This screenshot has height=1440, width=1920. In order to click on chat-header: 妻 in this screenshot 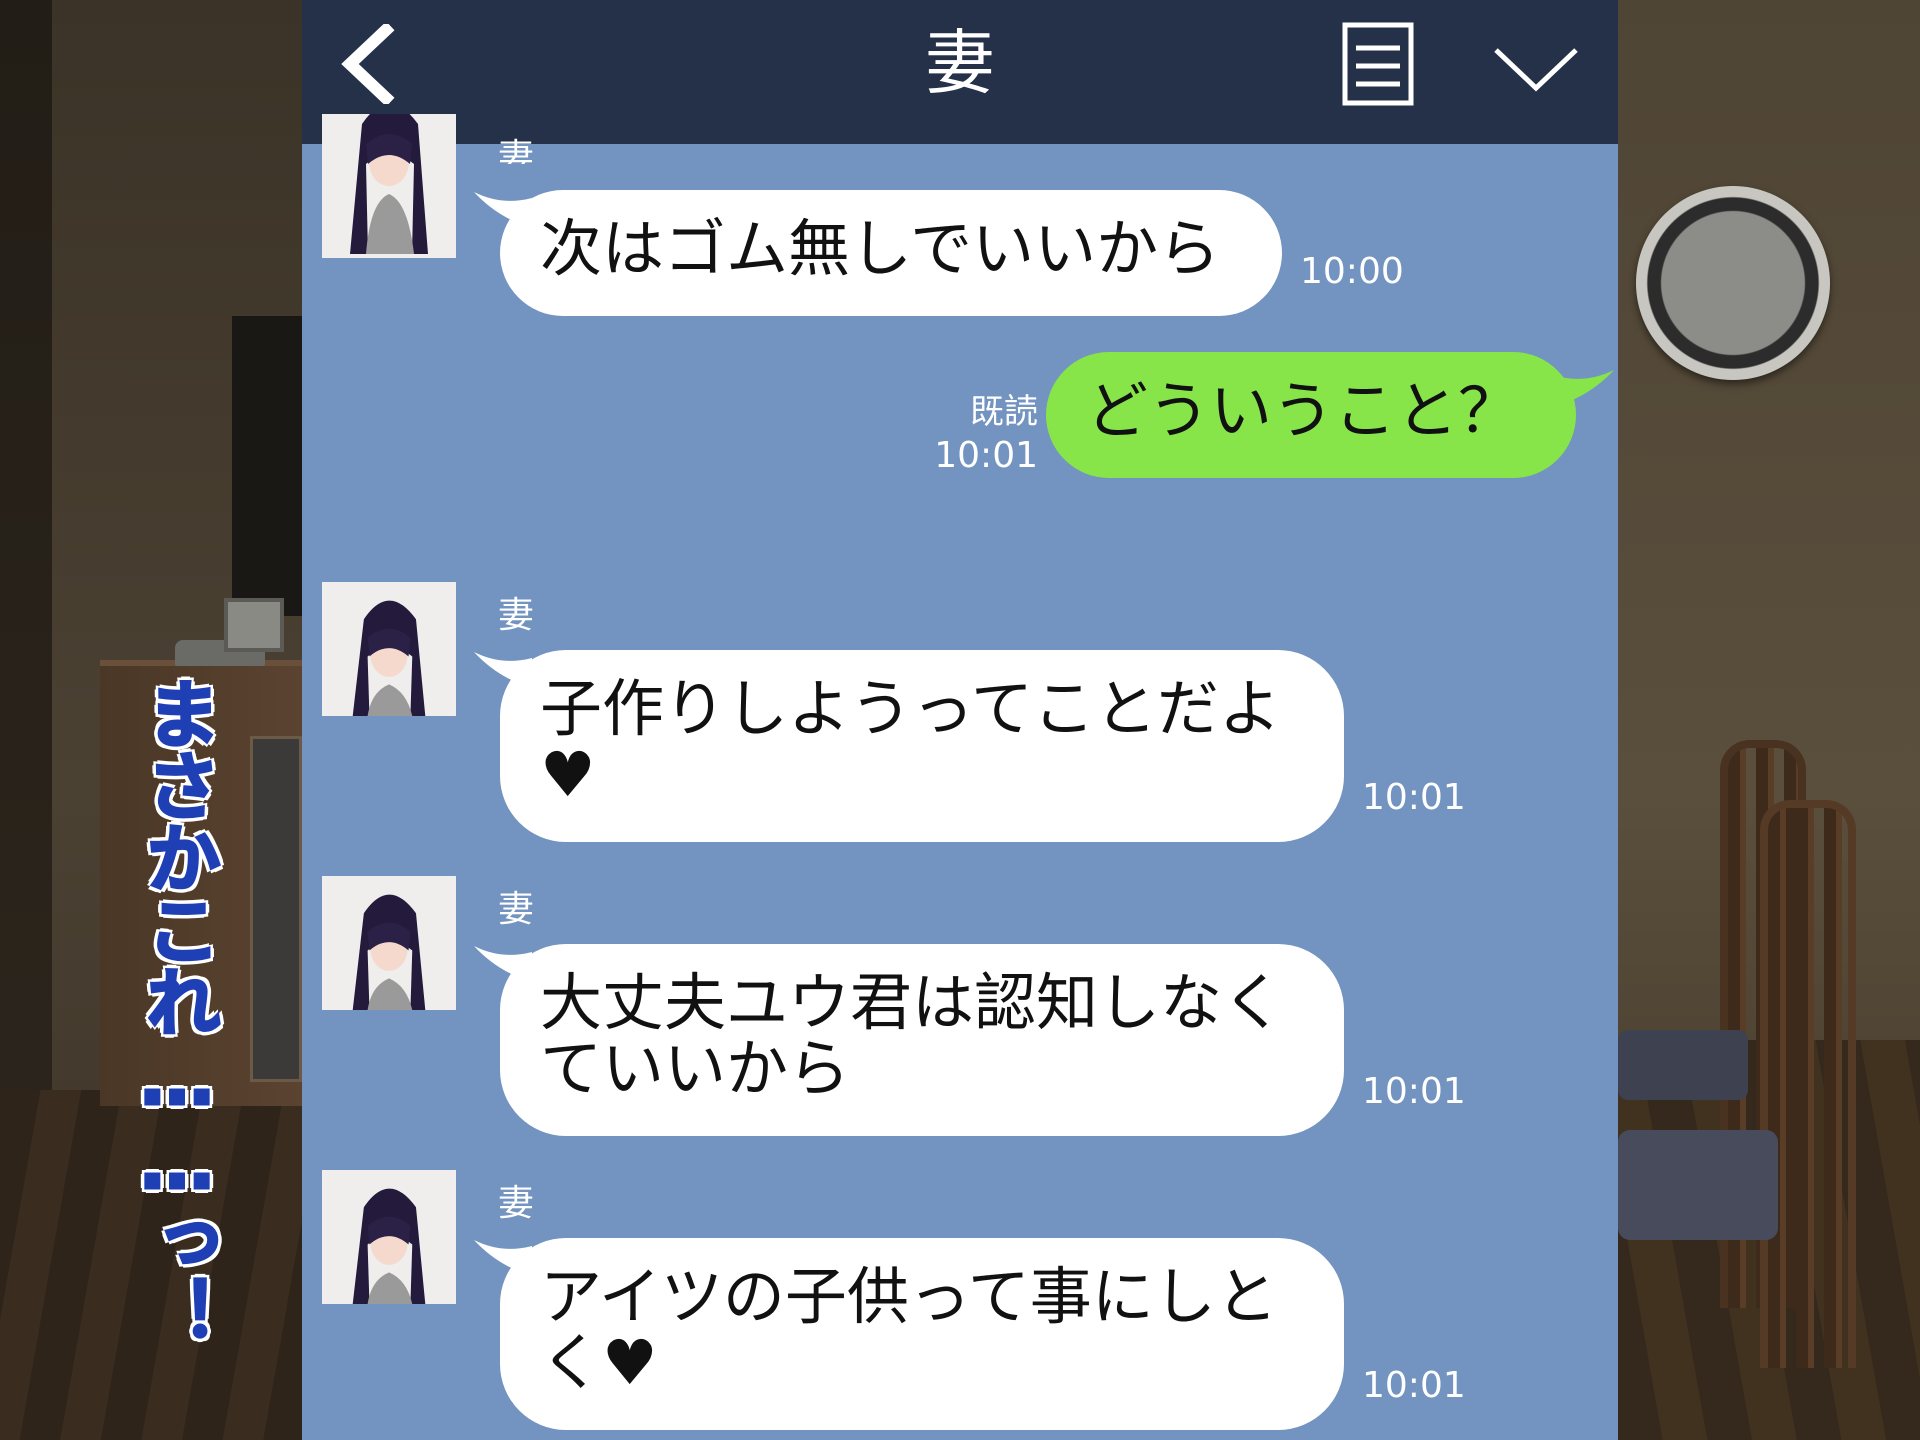, I will do `click(960, 72)`.